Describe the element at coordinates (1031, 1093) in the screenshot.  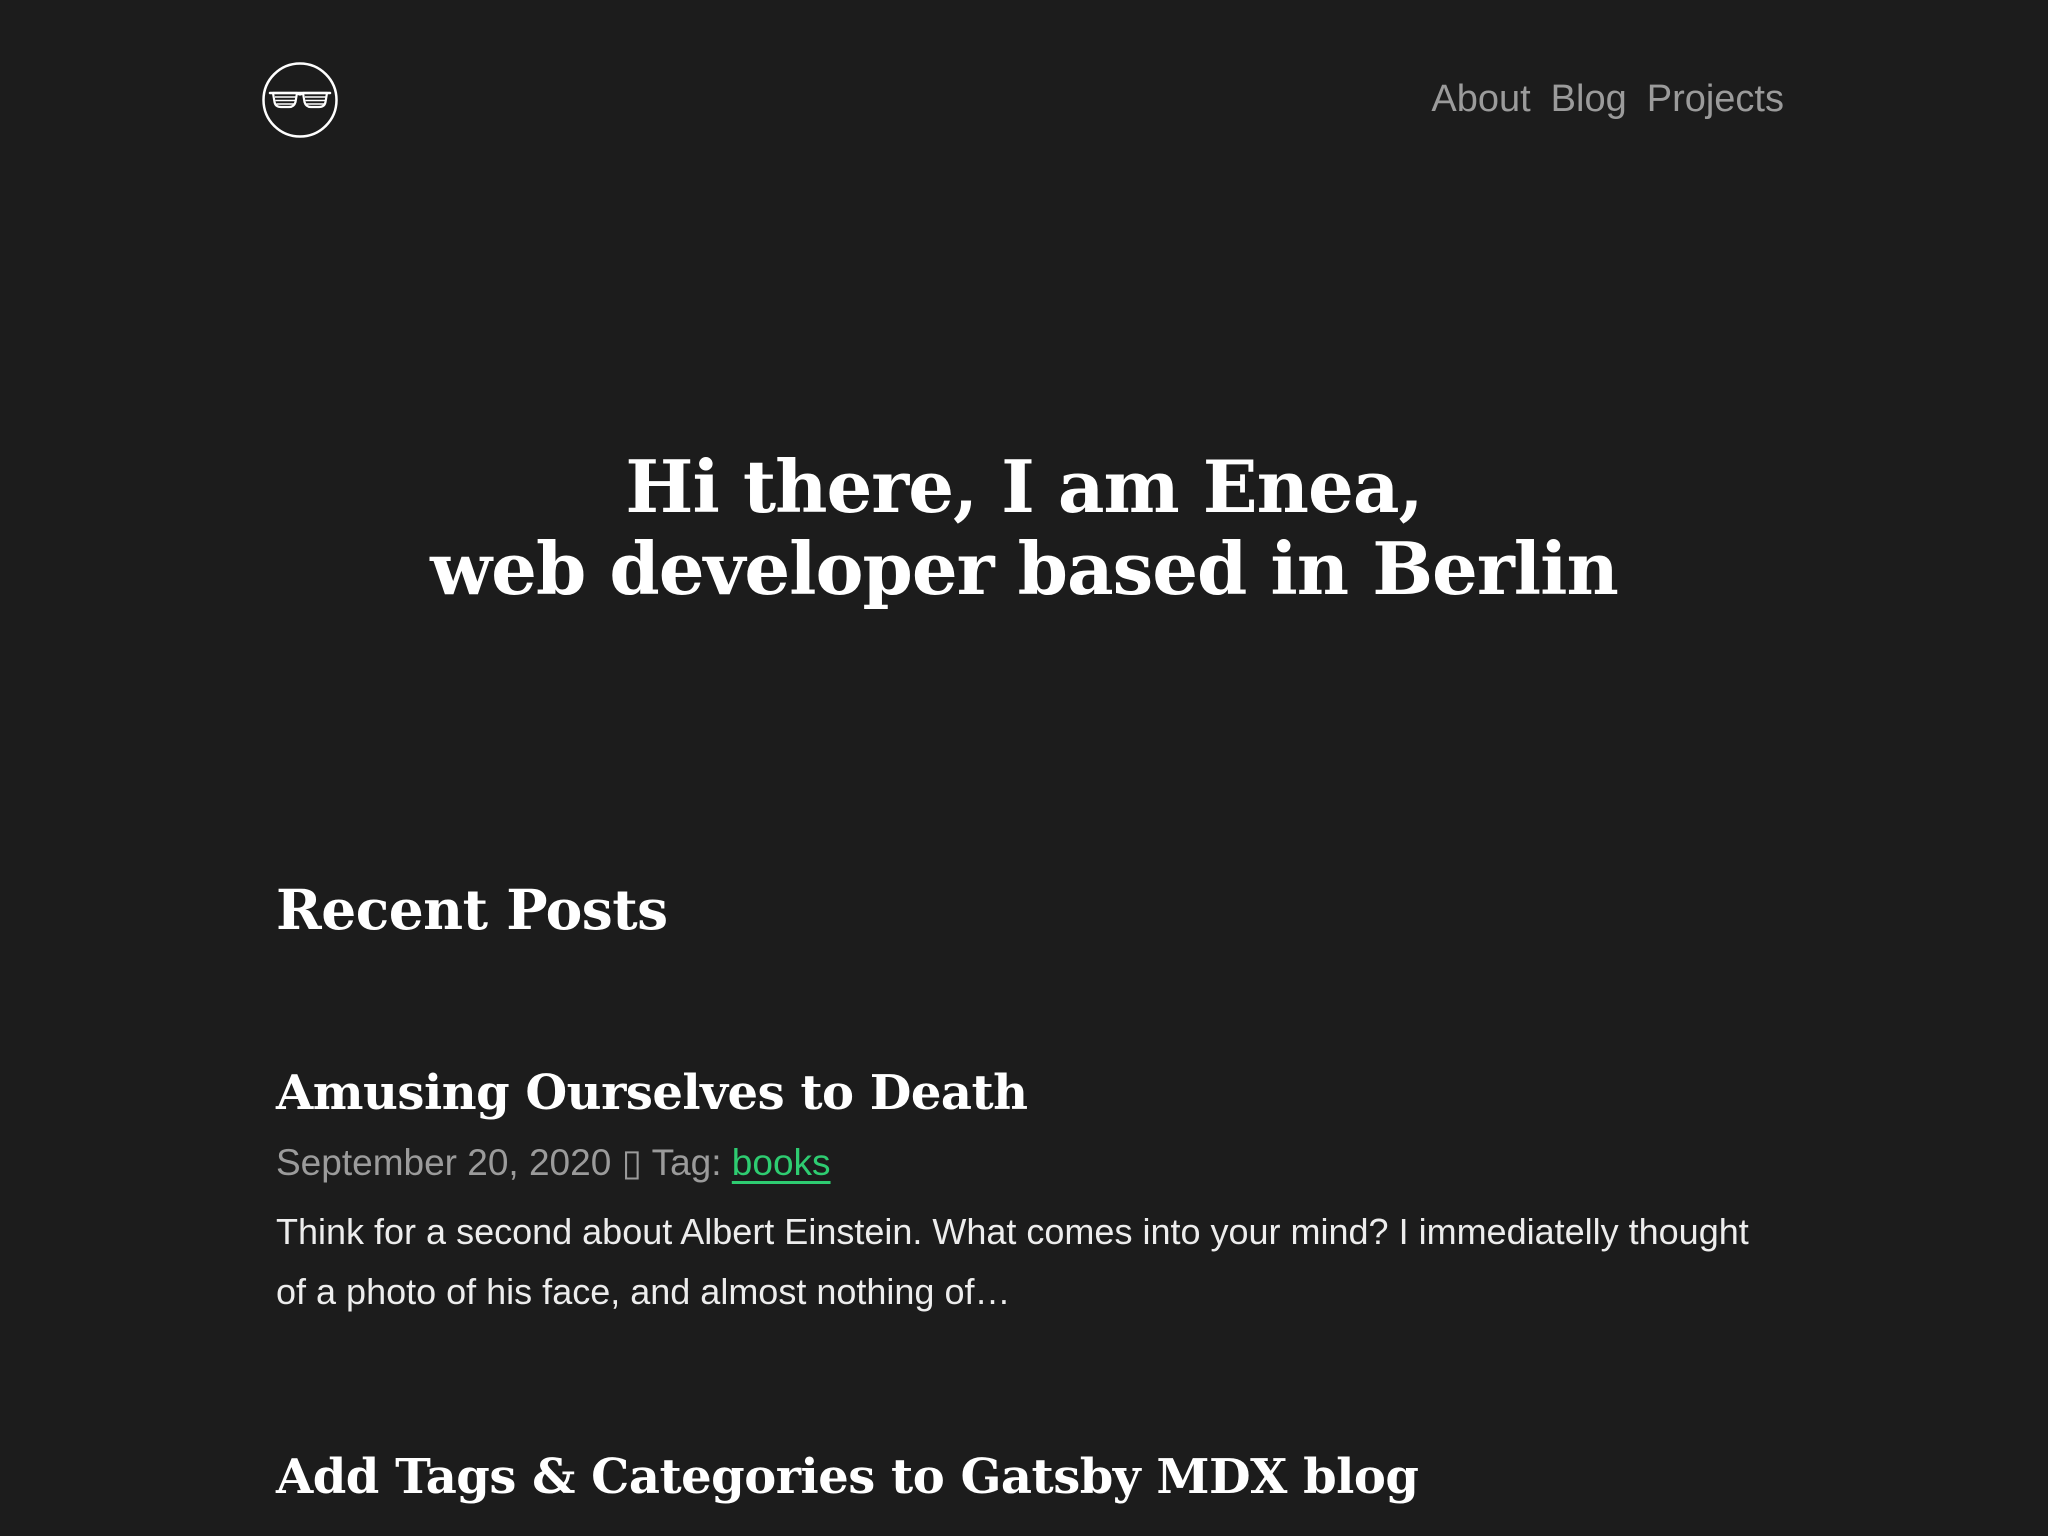
I see `post-title-link: Amusing Ourselves to Death` at that location.